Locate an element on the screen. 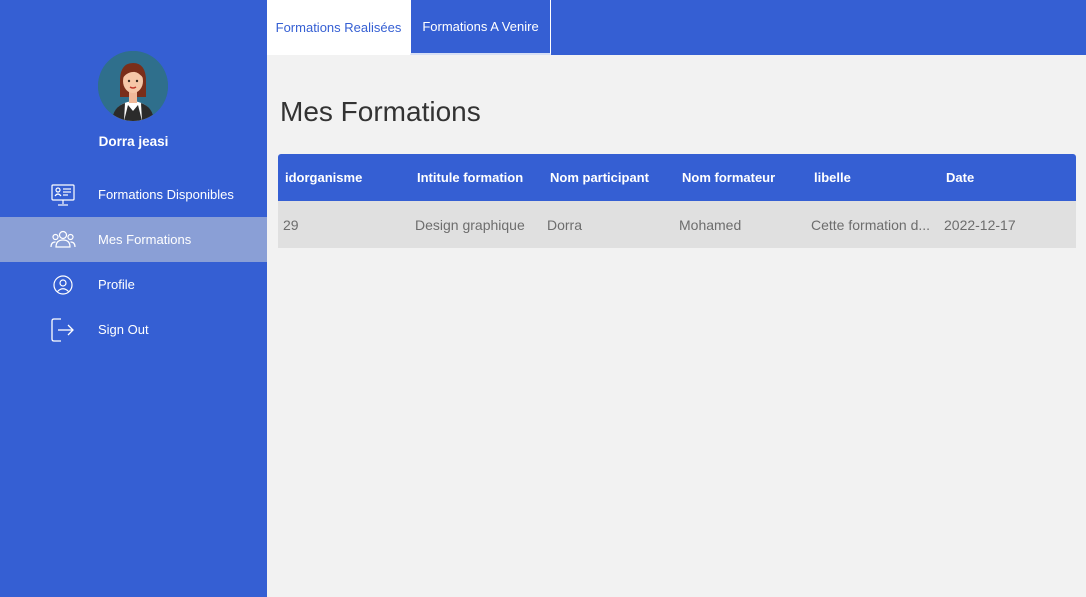 This screenshot has width=1086, height=597. column-header: Date is located at coordinates (1001, 177).